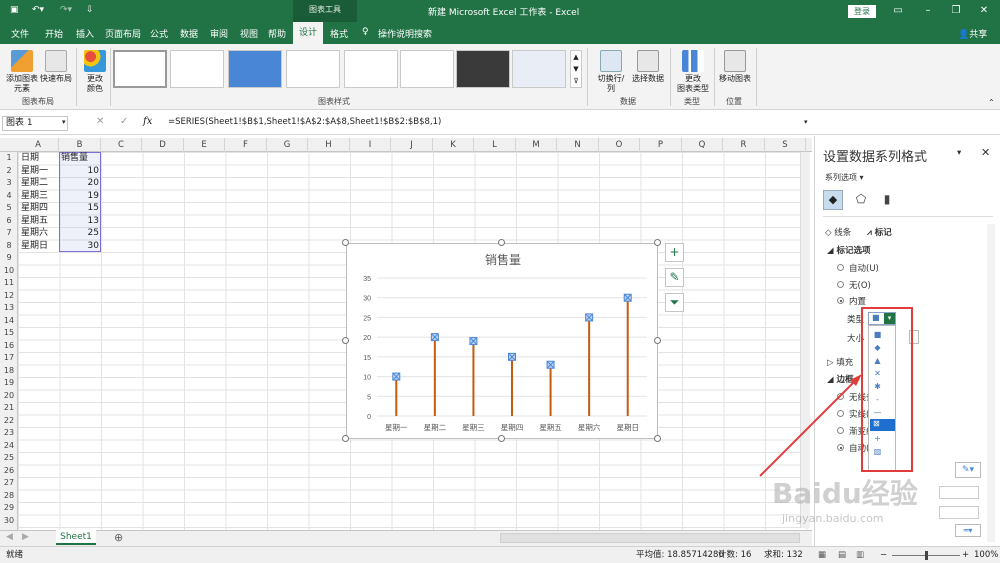 This screenshot has width=1000, height=563. I want to click on styles-scroll: ▲ ▼ ⊽, so click(576, 69).